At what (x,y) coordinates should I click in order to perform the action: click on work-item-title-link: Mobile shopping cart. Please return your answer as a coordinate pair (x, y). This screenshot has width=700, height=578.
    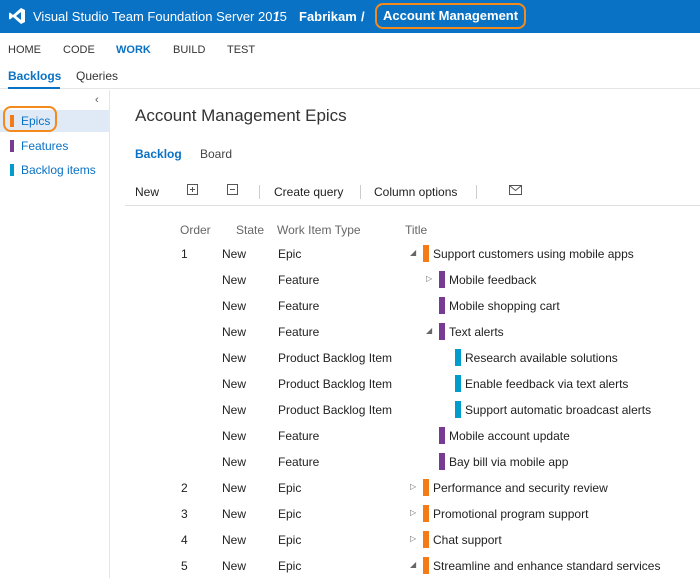
    Looking at the image, I should click on (504, 306).